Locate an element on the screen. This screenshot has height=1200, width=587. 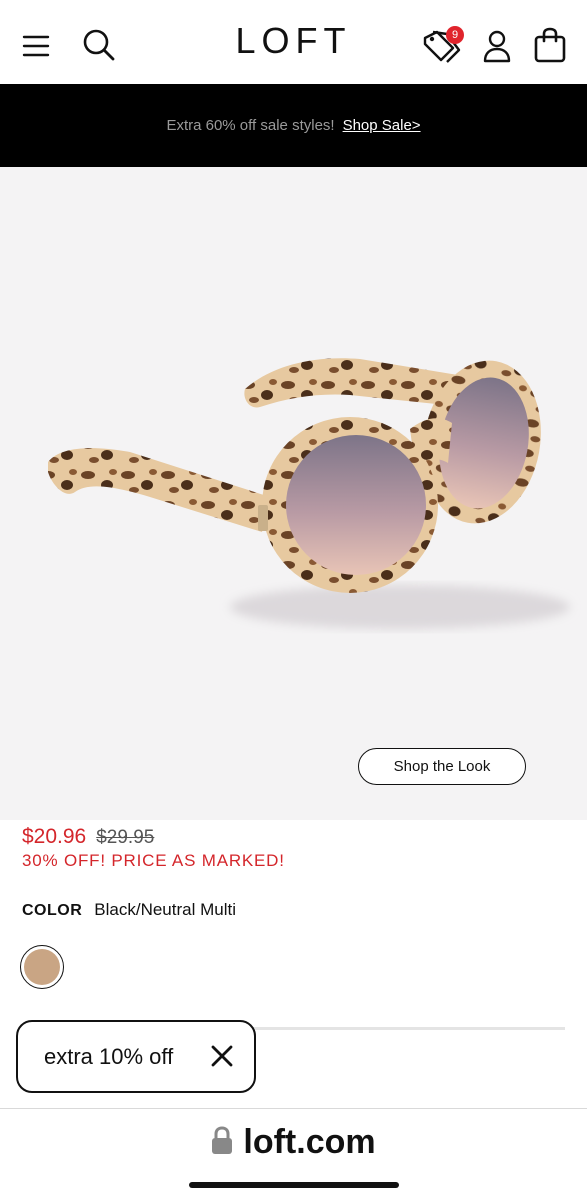
original-price: $29.95 is located at coordinates (125, 837).